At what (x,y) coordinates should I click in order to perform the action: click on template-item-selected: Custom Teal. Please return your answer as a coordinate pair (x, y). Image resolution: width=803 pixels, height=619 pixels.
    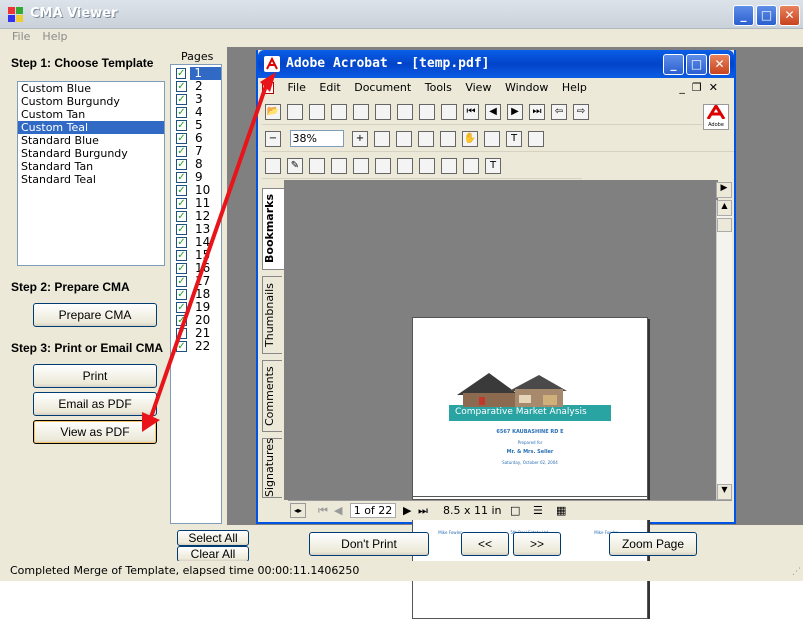
    Looking at the image, I should click on (91, 127).